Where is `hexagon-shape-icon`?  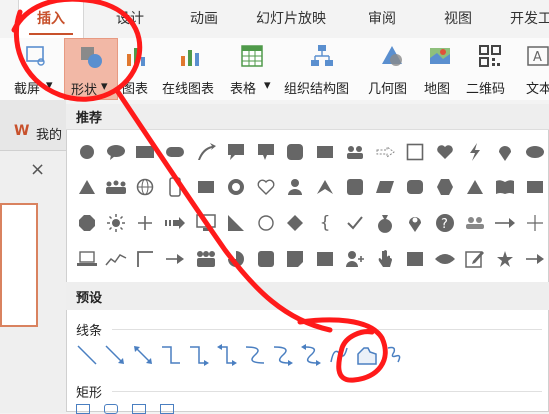 hexagon-shape-icon is located at coordinates (445, 187).